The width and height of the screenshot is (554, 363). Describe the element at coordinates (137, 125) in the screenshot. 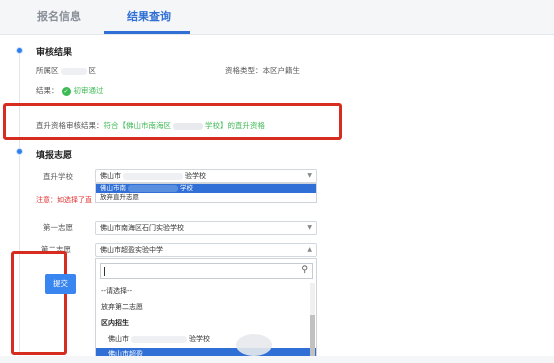

I see `direct-result-value-start: 符合【佛山市南海区` at that location.